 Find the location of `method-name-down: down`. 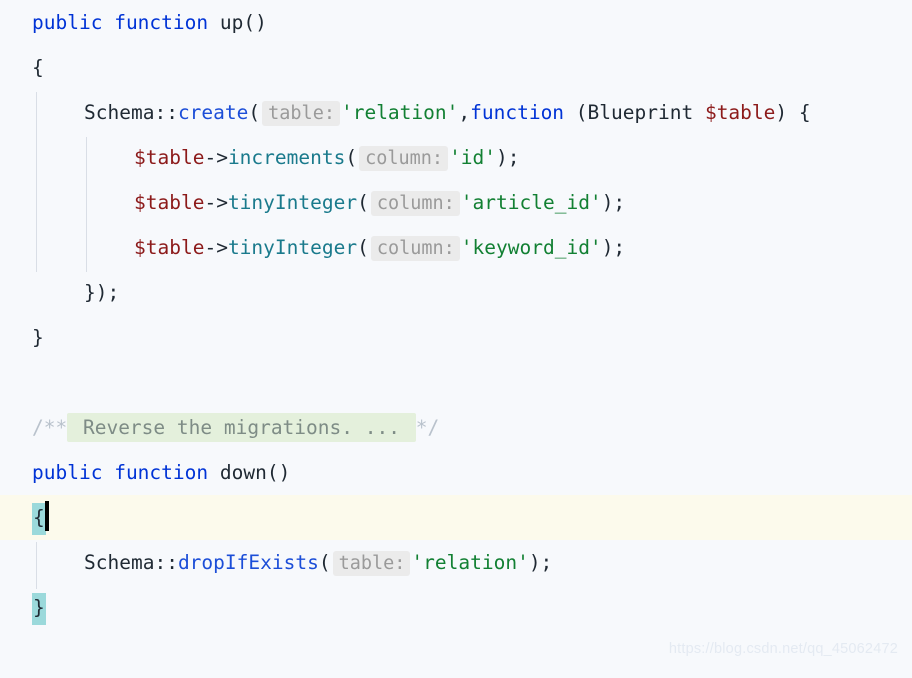

method-name-down: down is located at coordinates (243, 472).